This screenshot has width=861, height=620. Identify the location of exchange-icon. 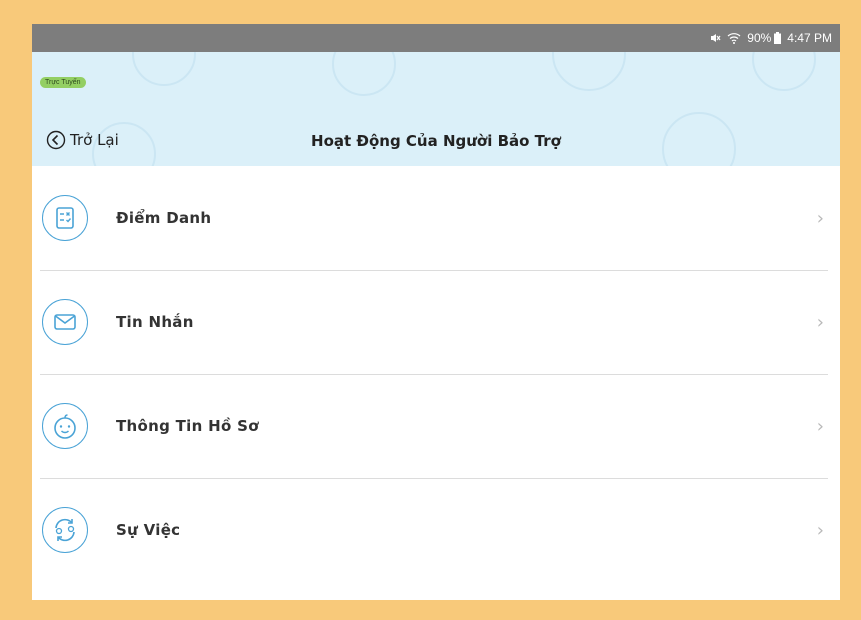
(65, 530).